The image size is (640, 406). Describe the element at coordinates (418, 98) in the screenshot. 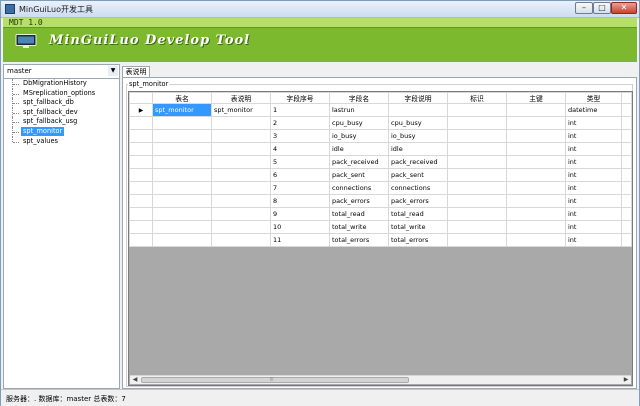

I see `column-header: 字段说明` at that location.